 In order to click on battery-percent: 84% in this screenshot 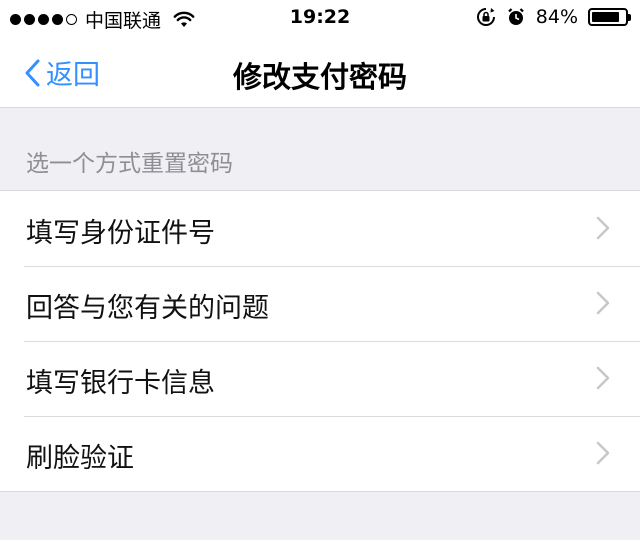, I will do `click(556, 17)`.